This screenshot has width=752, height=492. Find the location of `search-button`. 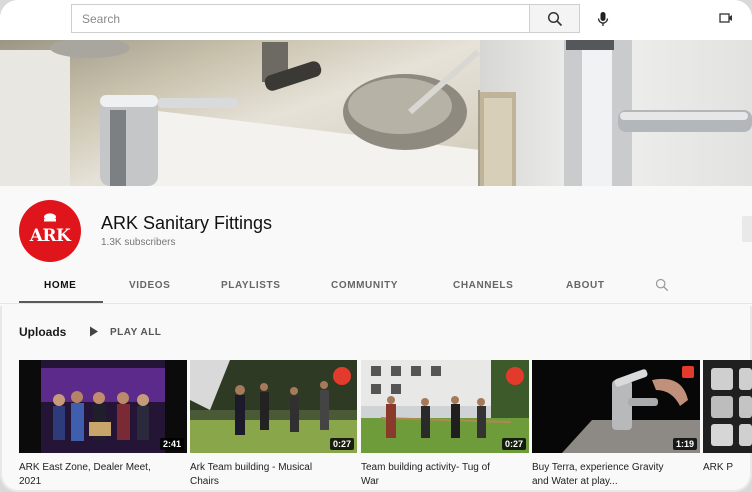

search-button is located at coordinates (554, 18).